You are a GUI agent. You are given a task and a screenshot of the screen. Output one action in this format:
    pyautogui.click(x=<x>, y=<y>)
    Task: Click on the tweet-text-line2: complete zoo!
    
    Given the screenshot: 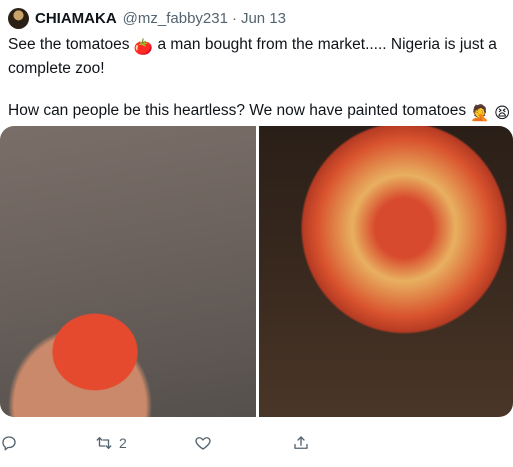 What is the action you would take?
    pyautogui.click(x=56, y=68)
    